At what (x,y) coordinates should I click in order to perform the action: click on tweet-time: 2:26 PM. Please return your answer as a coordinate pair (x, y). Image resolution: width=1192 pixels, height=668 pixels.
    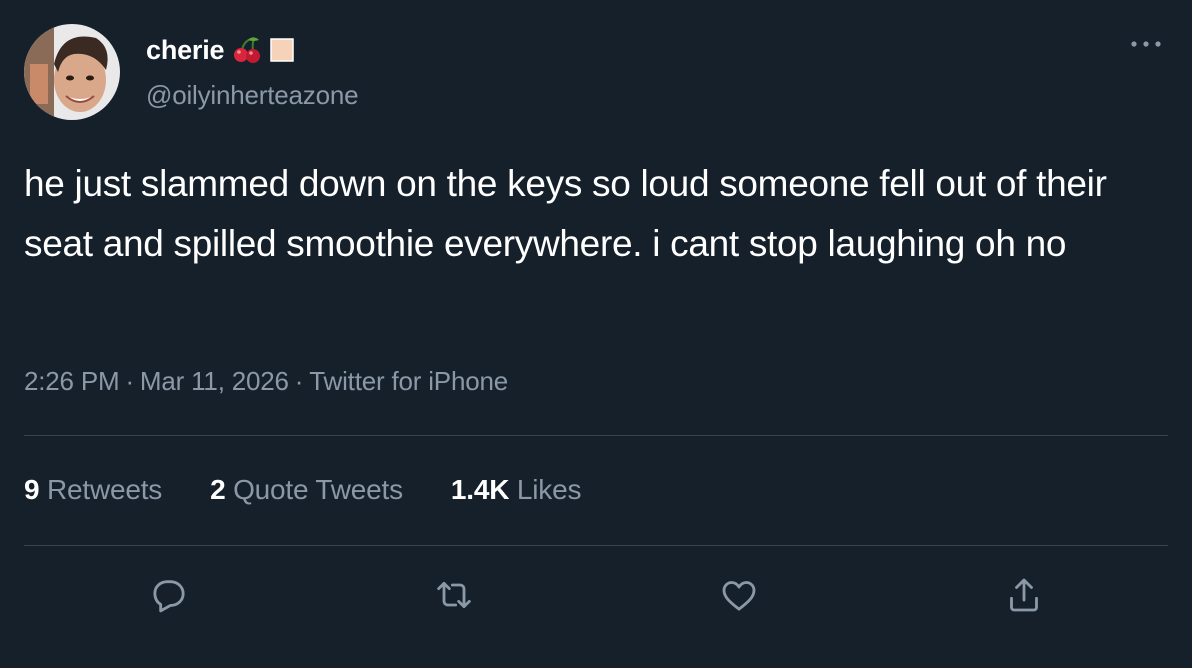
    Looking at the image, I should click on (72, 381).